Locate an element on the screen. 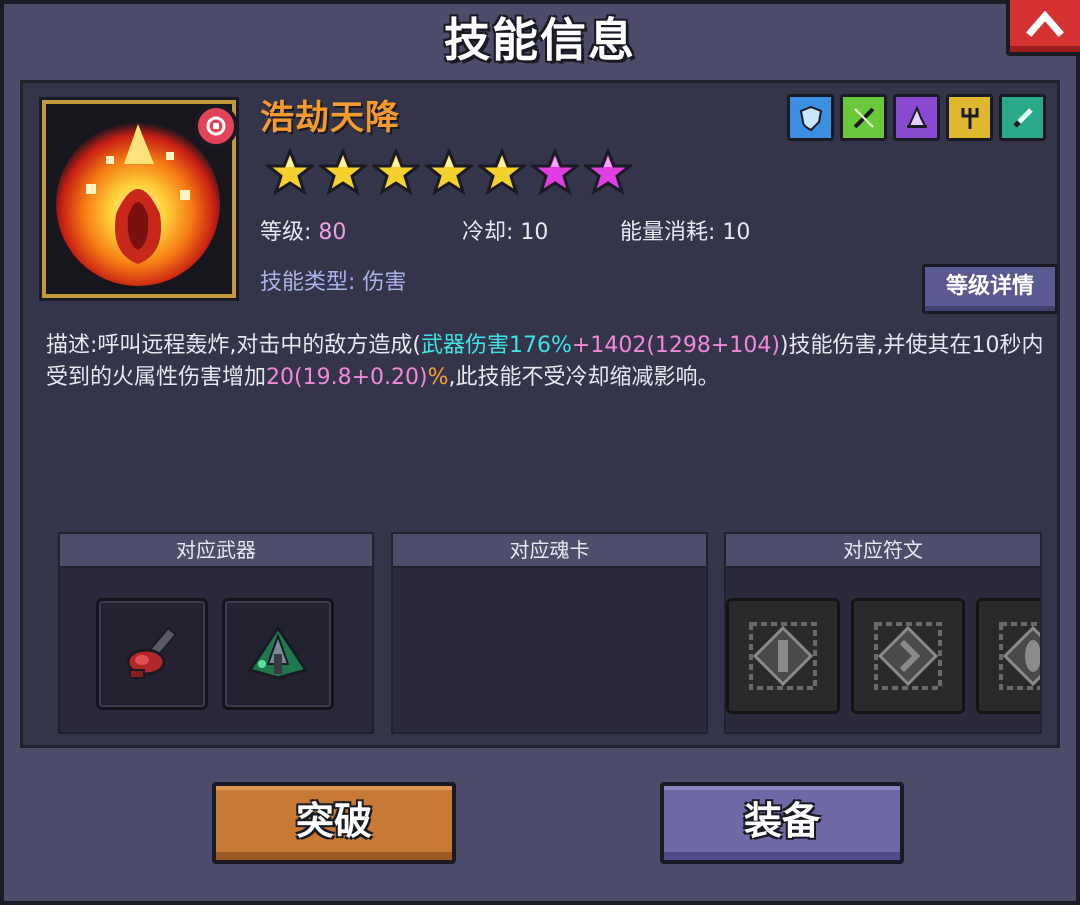  energy-cost-stat: 能量消耗: 10 is located at coordinates (685, 230).